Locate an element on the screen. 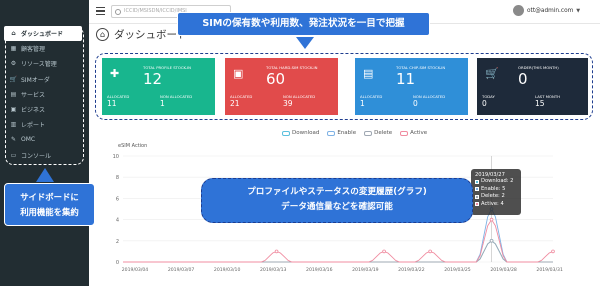 This screenshot has width=600, height=286. chevron-down-icon: ▼ is located at coordinates (578, 10).